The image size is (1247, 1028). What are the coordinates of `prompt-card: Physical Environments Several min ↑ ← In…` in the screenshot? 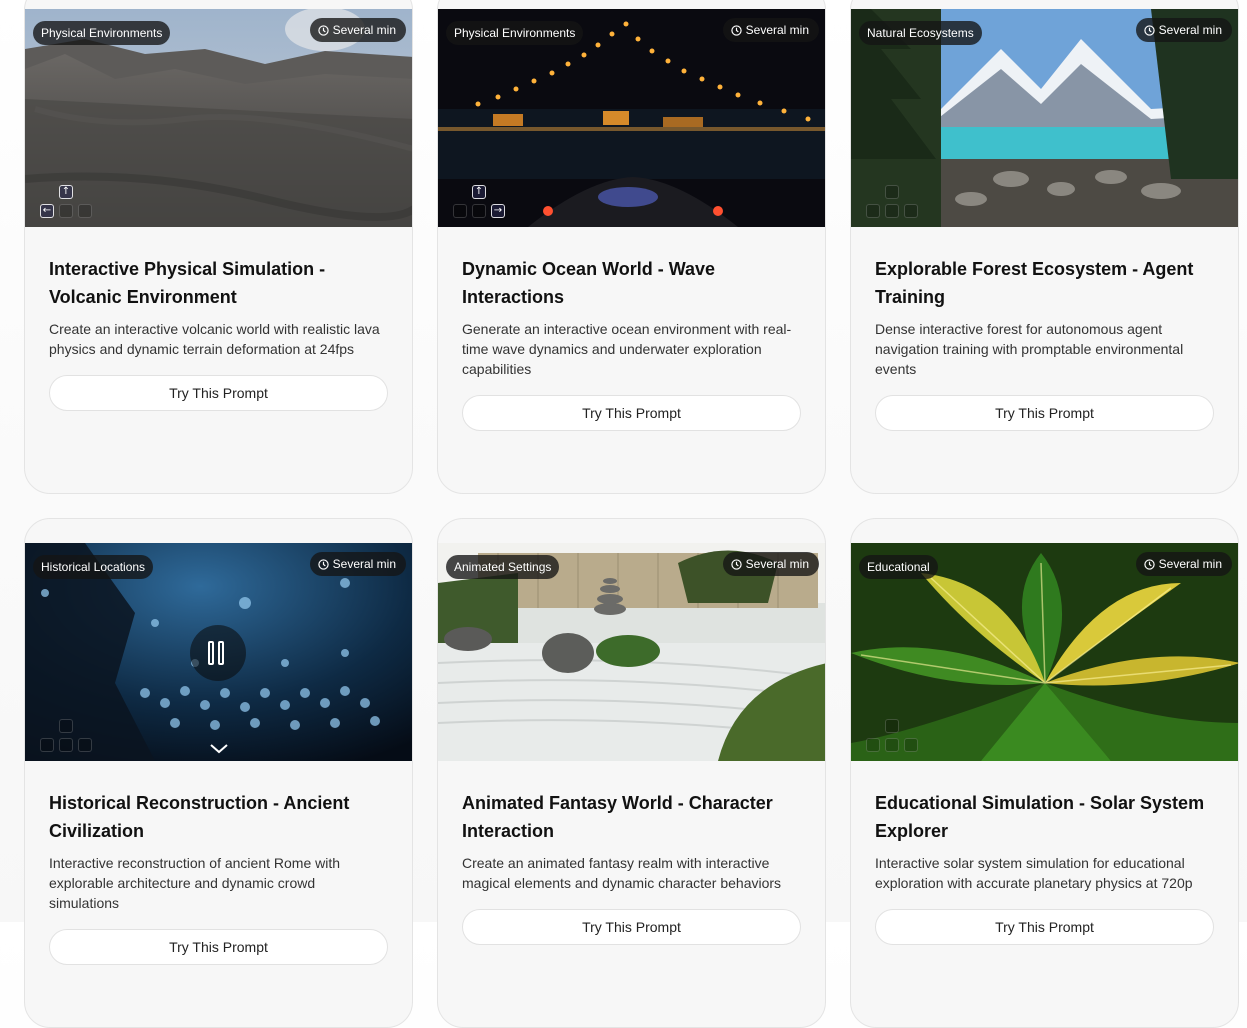 It's located at (218, 247).